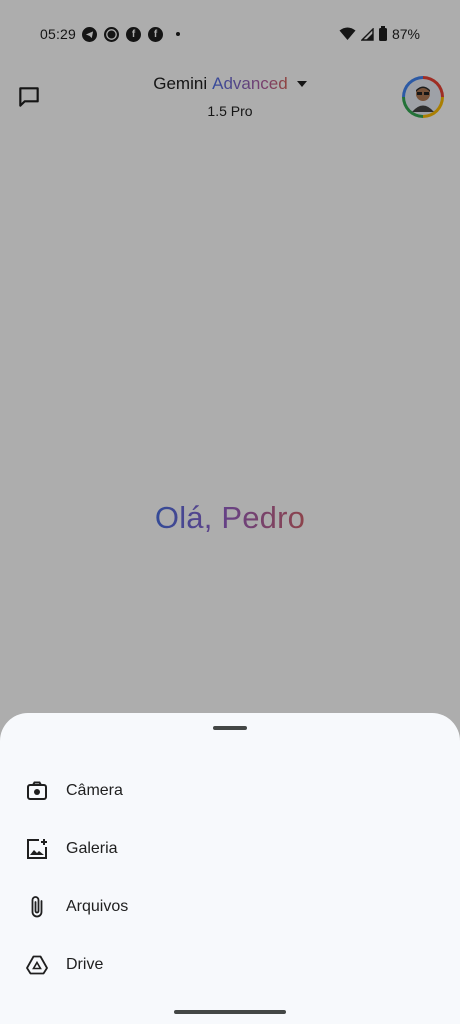 This screenshot has height=1024, width=460. Describe the element at coordinates (37, 791) in the screenshot. I see `camera-icon` at that location.